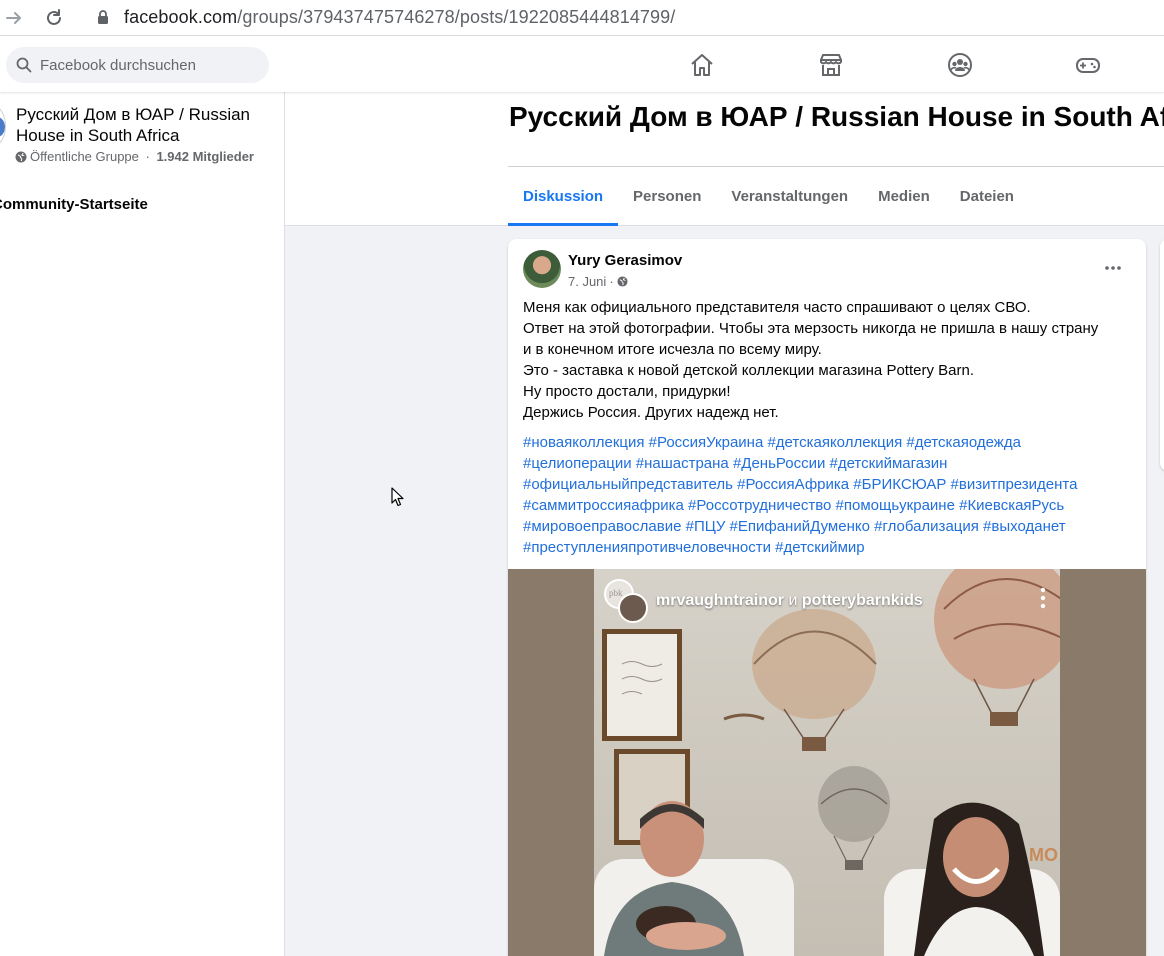  I want to click on story-header: pbk mrvaughntrainor и potterybarnkids, so click(763, 601).